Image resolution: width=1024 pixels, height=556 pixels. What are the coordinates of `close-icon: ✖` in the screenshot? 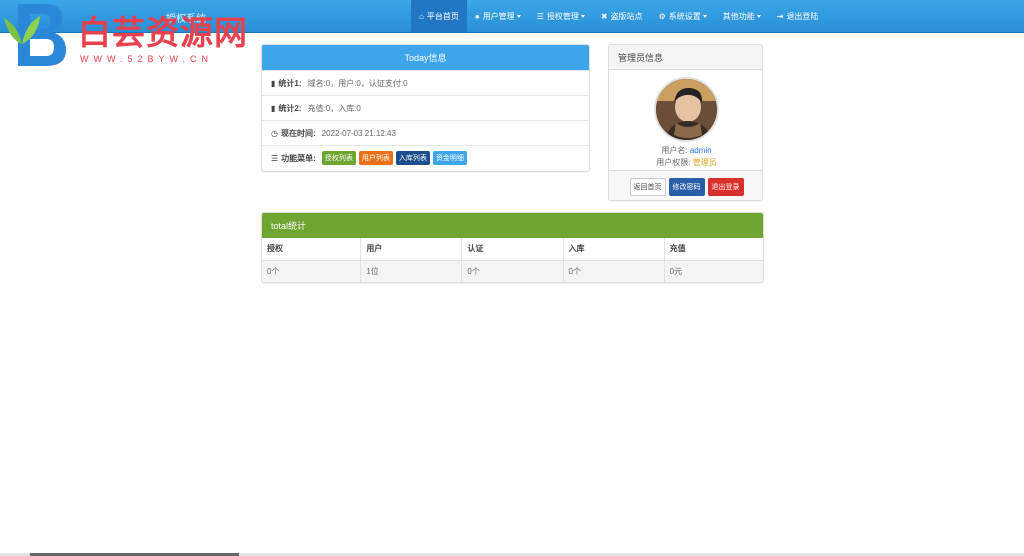 It's located at (604, 16).